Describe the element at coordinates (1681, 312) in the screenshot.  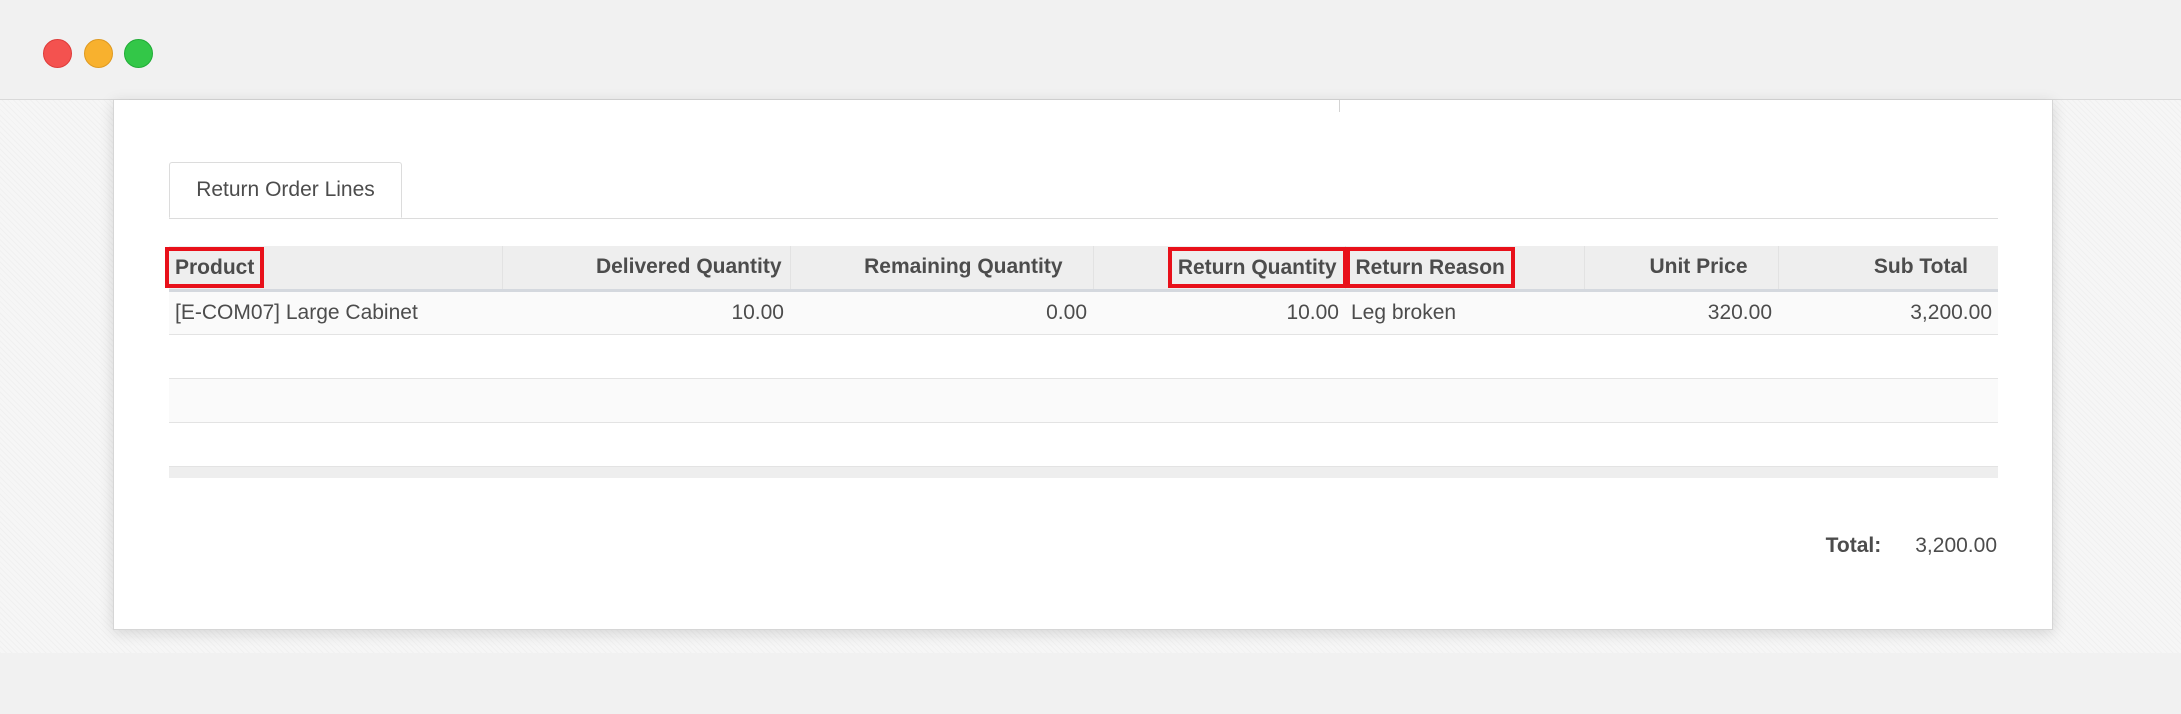
I see `cell-unit-price: 320.00` at that location.